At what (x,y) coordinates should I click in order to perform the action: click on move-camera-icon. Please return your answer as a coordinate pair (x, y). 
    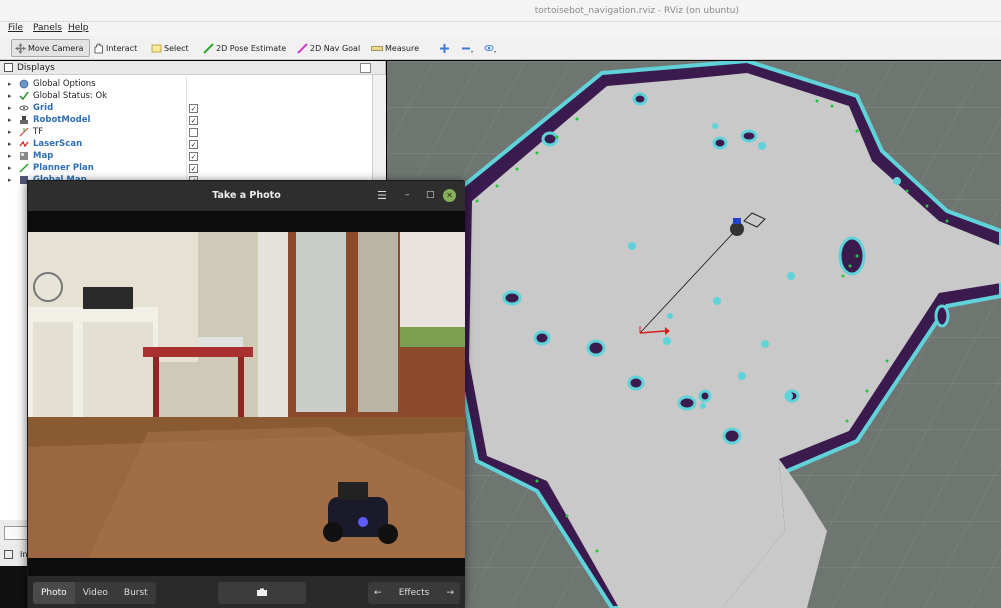
    Looking at the image, I should click on (20, 48).